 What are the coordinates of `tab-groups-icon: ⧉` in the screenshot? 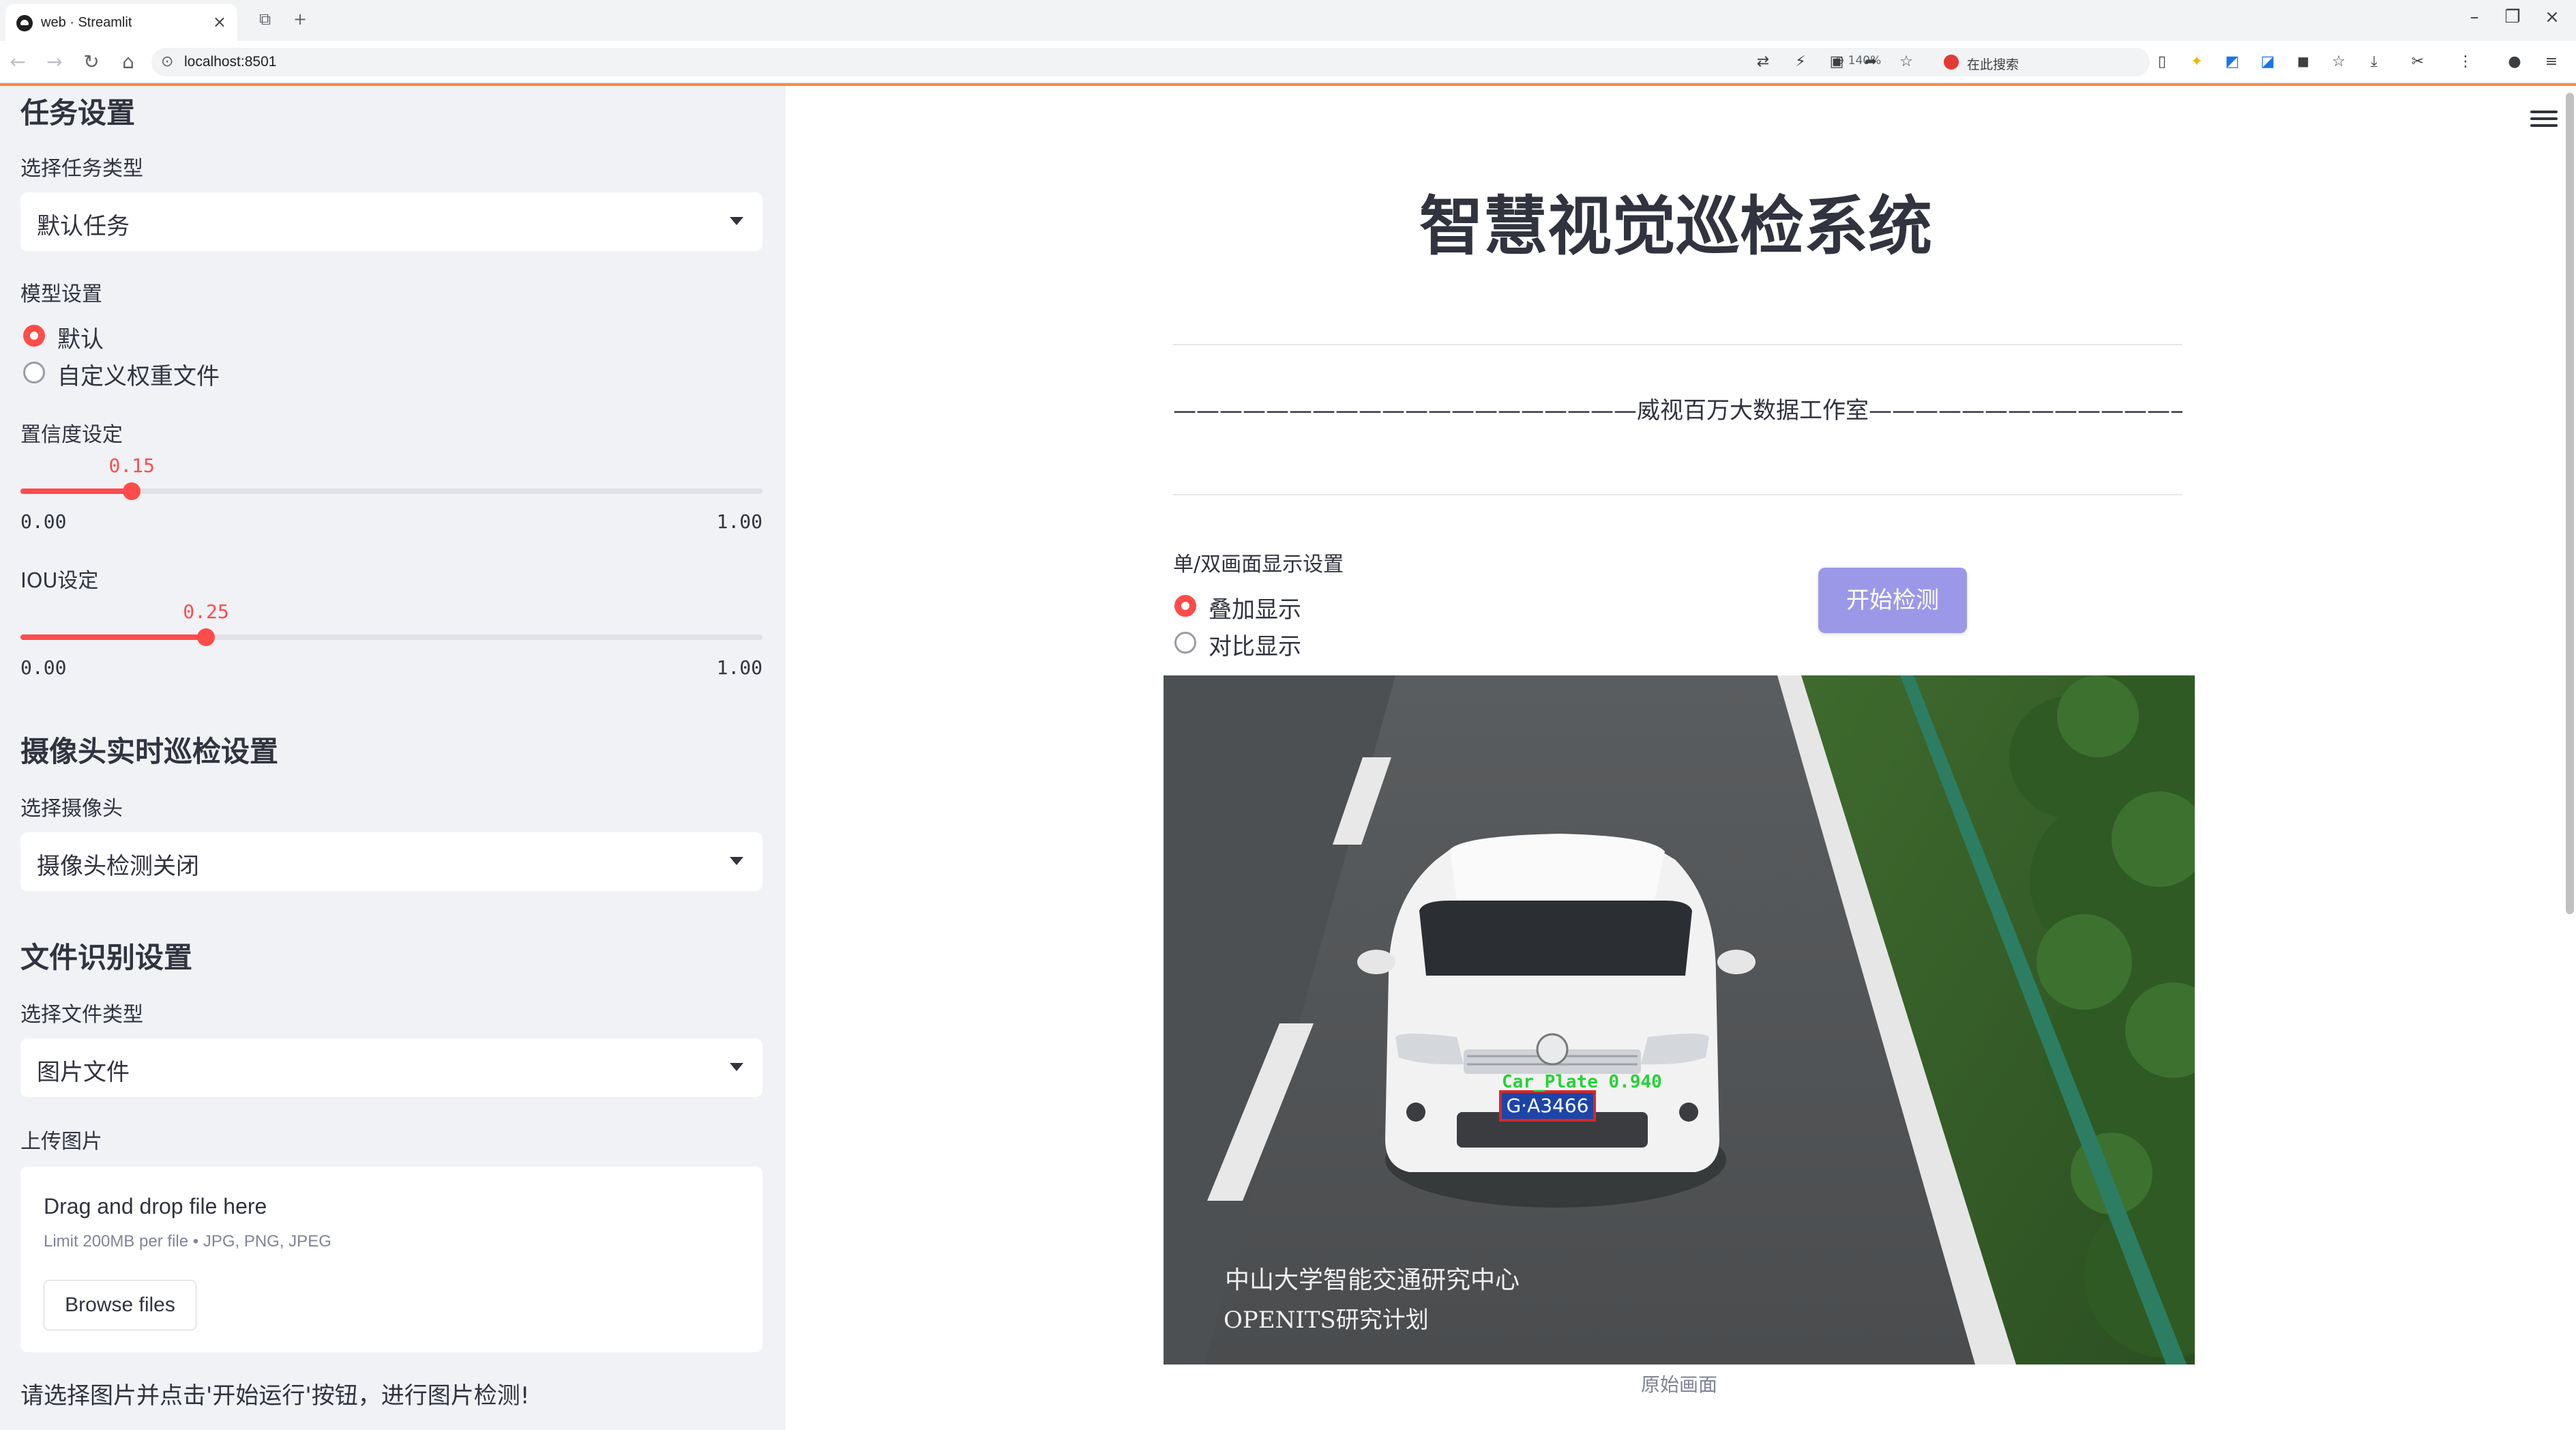 It's located at (265, 19).